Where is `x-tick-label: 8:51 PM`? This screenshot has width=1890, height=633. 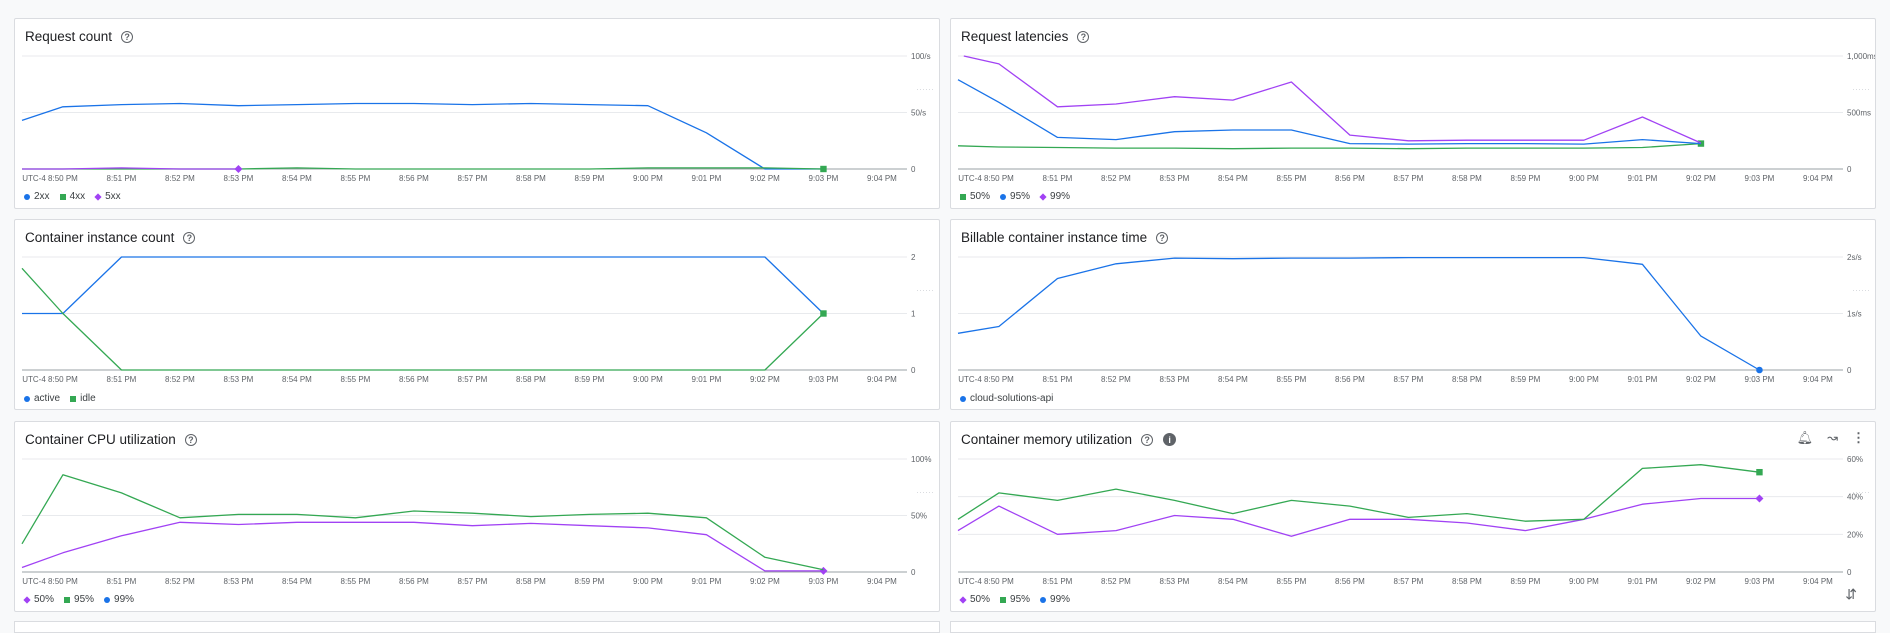 x-tick-label: 8:51 PM is located at coordinates (122, 379).